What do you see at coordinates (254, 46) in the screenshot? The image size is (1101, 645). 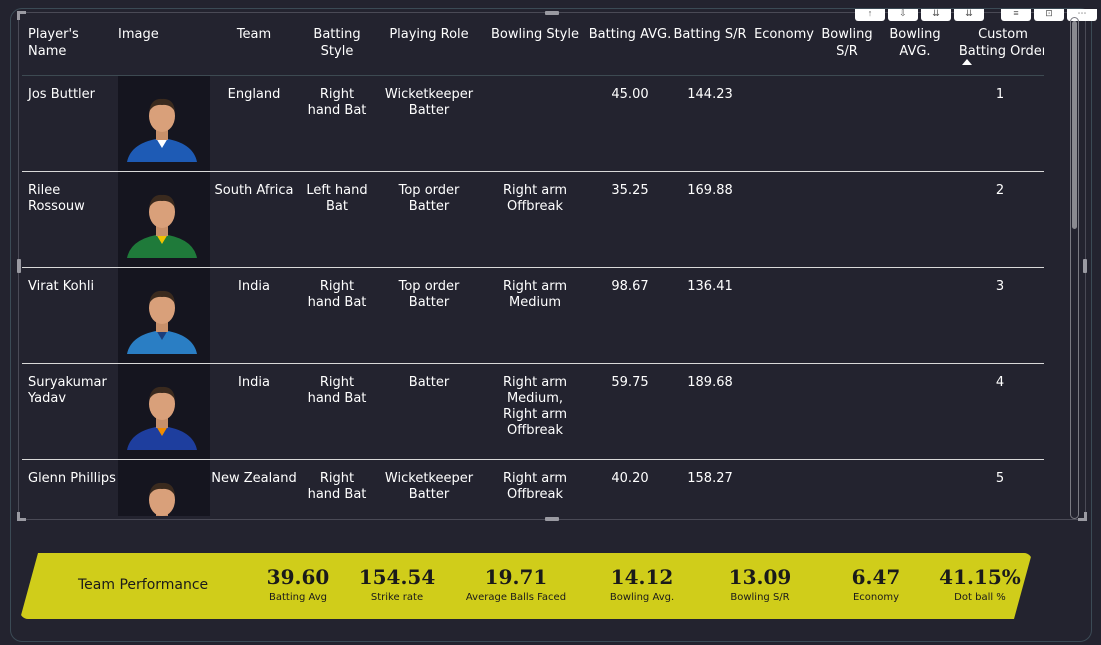 I see `column-header-team: Team` at bounding box center [254, 46].